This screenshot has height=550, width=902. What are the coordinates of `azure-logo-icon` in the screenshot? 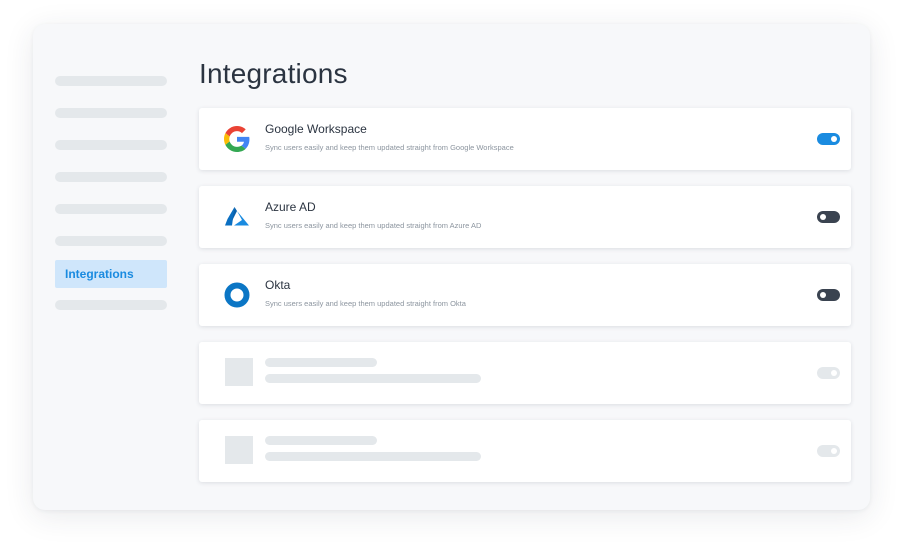 It's located at (237, 217).